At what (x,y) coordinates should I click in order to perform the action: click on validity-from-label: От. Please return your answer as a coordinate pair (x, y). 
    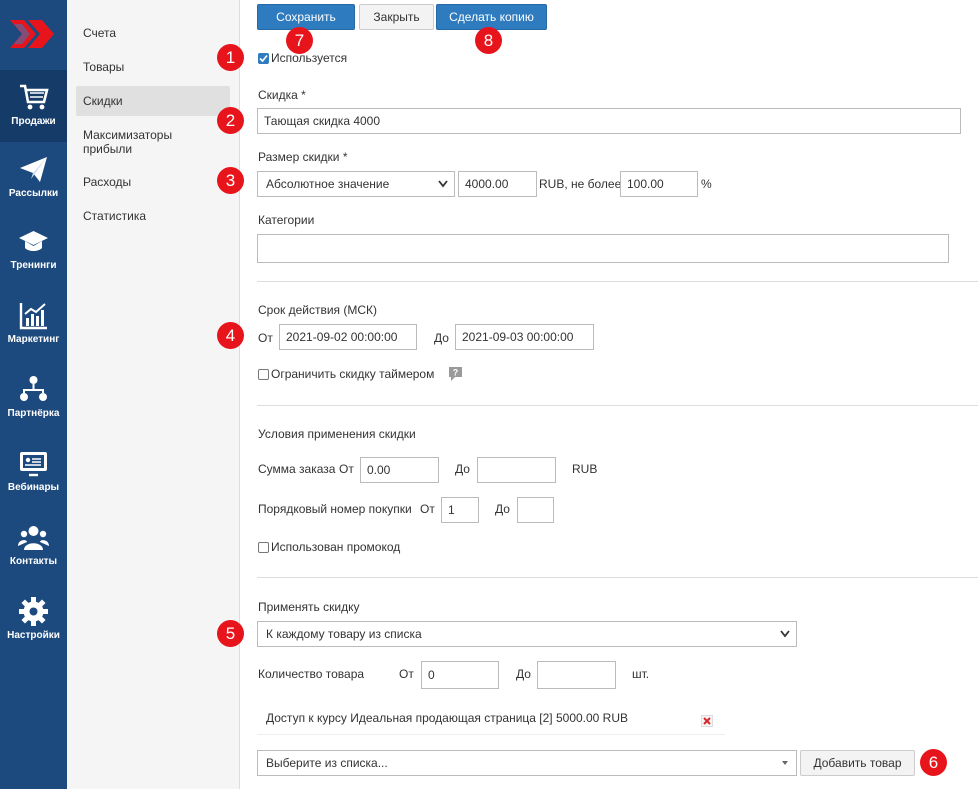
    Looking at the image, I should click on (265, 338).